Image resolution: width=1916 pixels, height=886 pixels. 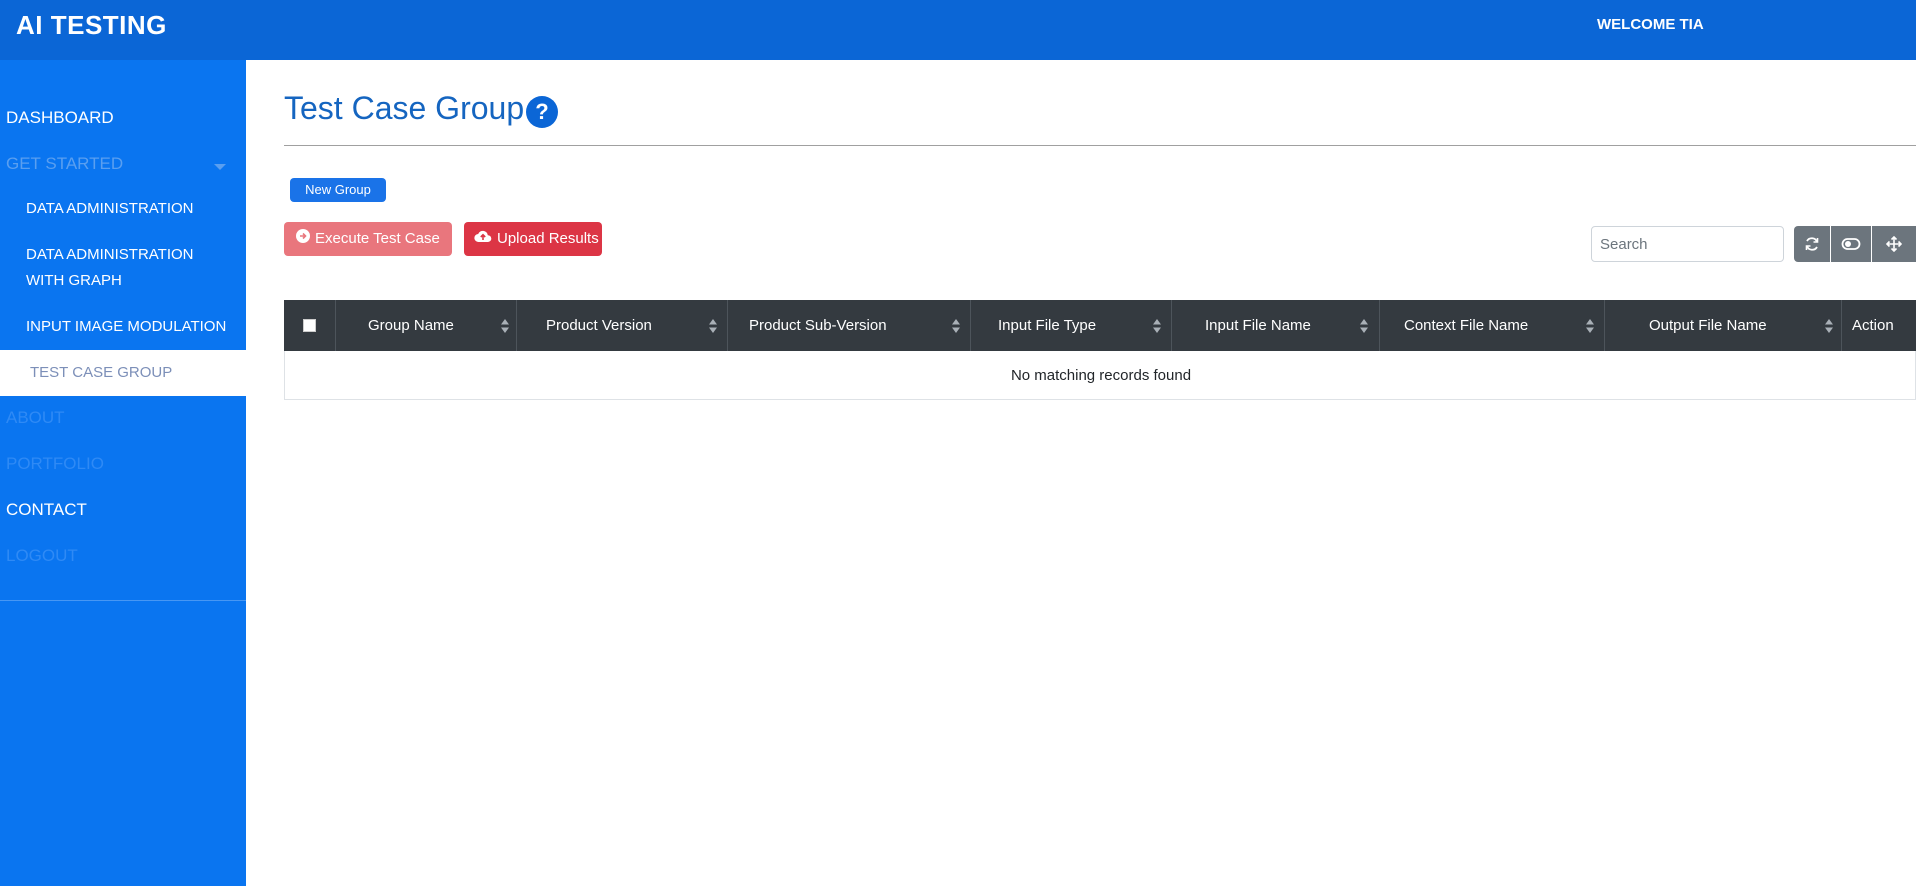 I want to click on cloud-upload-icon, so click(x=483, y=239).